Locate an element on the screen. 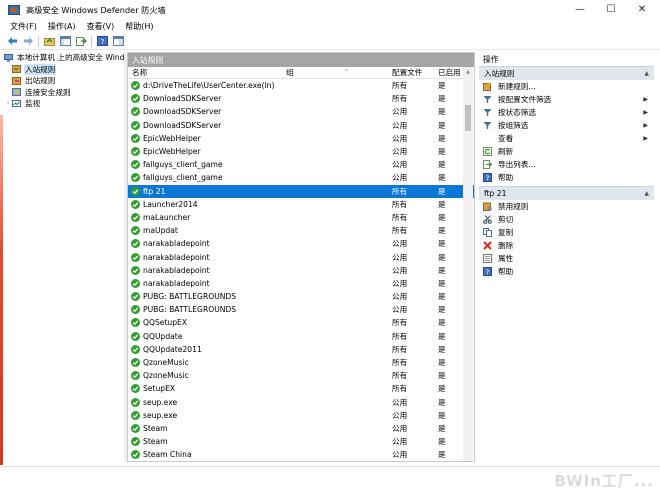 This screenshot has height=492, width=660. action-item: 刷新 is located at coordinates (566, 151).